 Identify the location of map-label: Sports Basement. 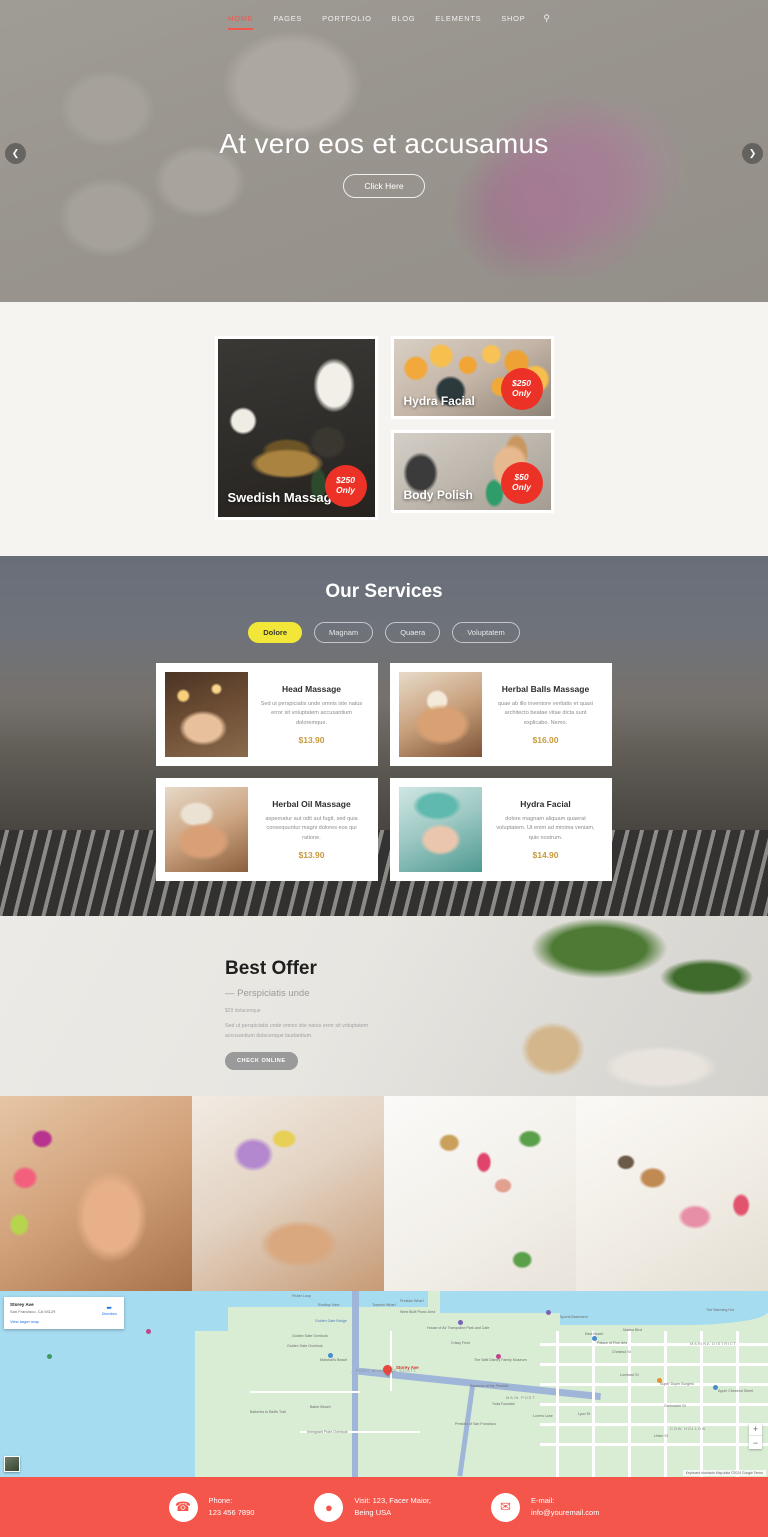
(574, 1317).